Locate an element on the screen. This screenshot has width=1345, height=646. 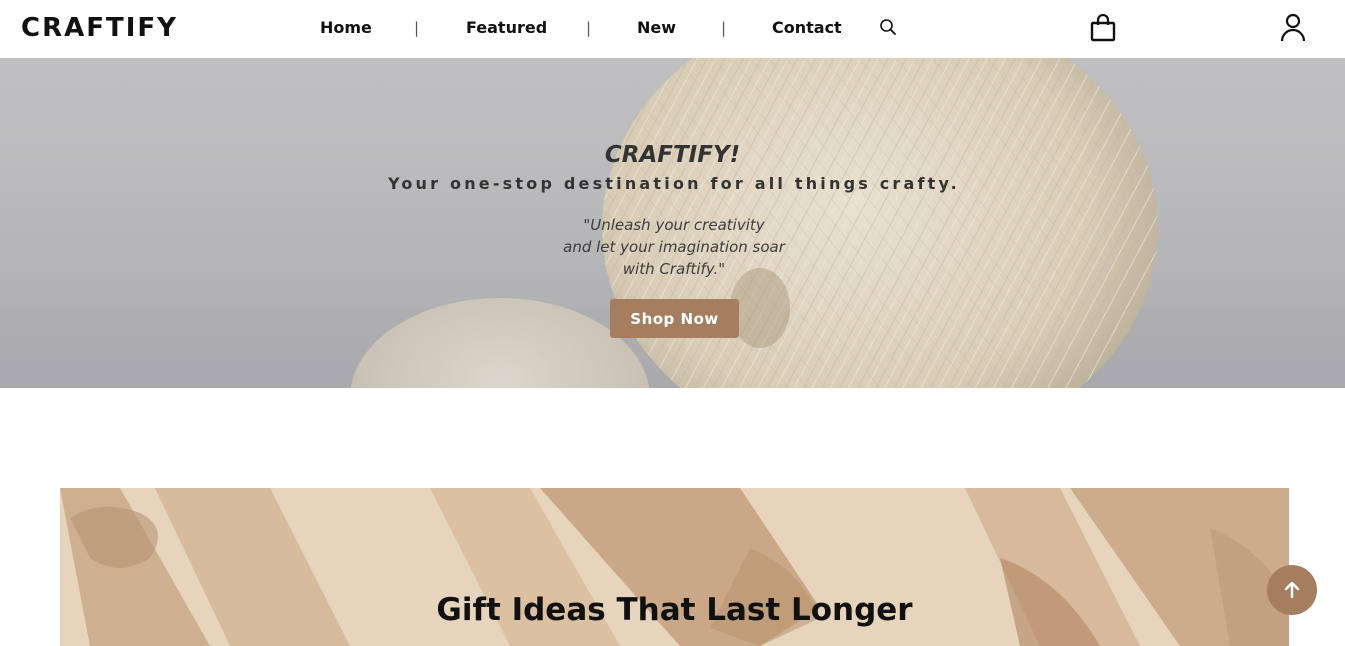
scroll-to-top-button is located at coordinates (1292, 590).